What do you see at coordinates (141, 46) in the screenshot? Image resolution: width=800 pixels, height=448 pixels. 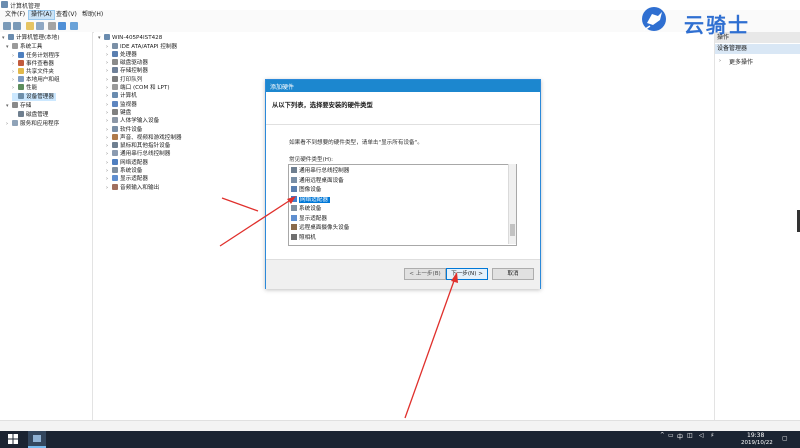 I see `device-category-item: › IDE ATA/ATAPI 控制器` at bounding box center [141, 46].